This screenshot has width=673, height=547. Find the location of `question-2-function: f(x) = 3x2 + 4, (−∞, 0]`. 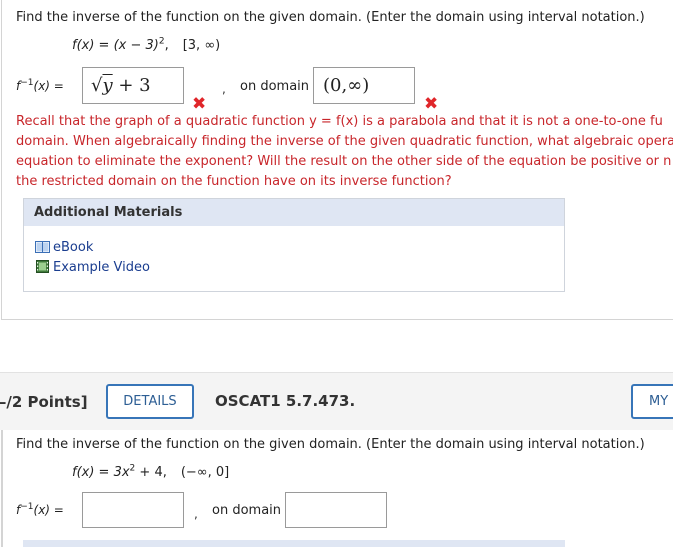

question-2-function: f(x) = 3x2 + 4, (−∞, 0] is located at coordinates (151, 472).